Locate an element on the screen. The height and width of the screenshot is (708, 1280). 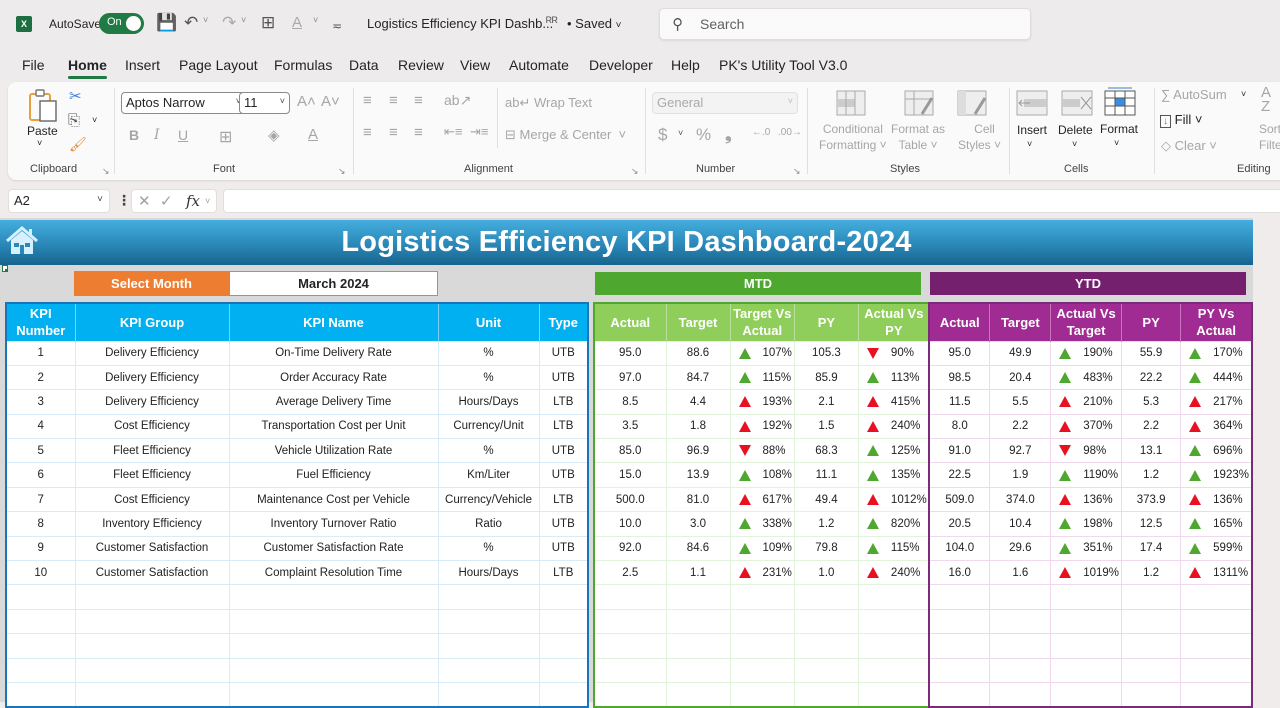
mtd-py: 105.3 is located at coordinates (826, 353).